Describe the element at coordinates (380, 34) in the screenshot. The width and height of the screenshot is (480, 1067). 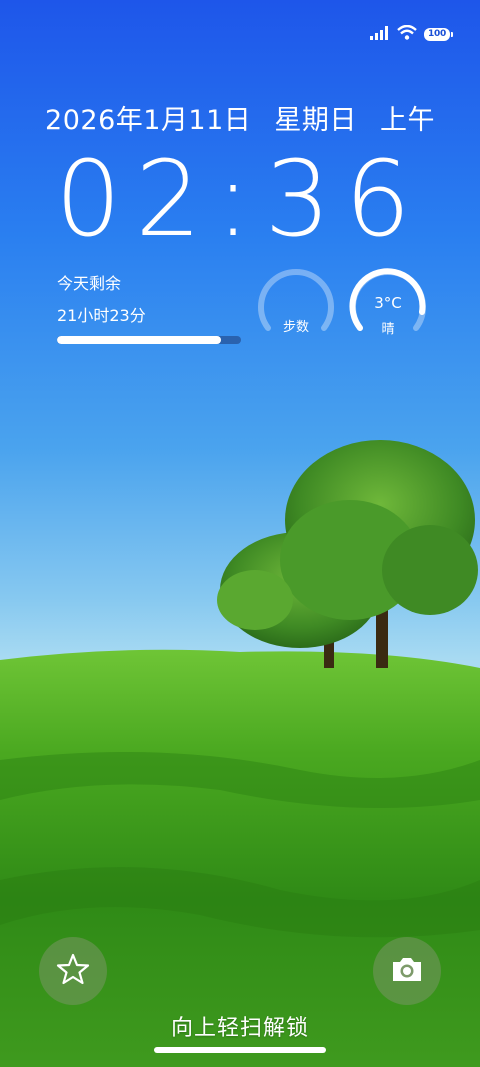
I see `cellular-signal-icon` at that location.